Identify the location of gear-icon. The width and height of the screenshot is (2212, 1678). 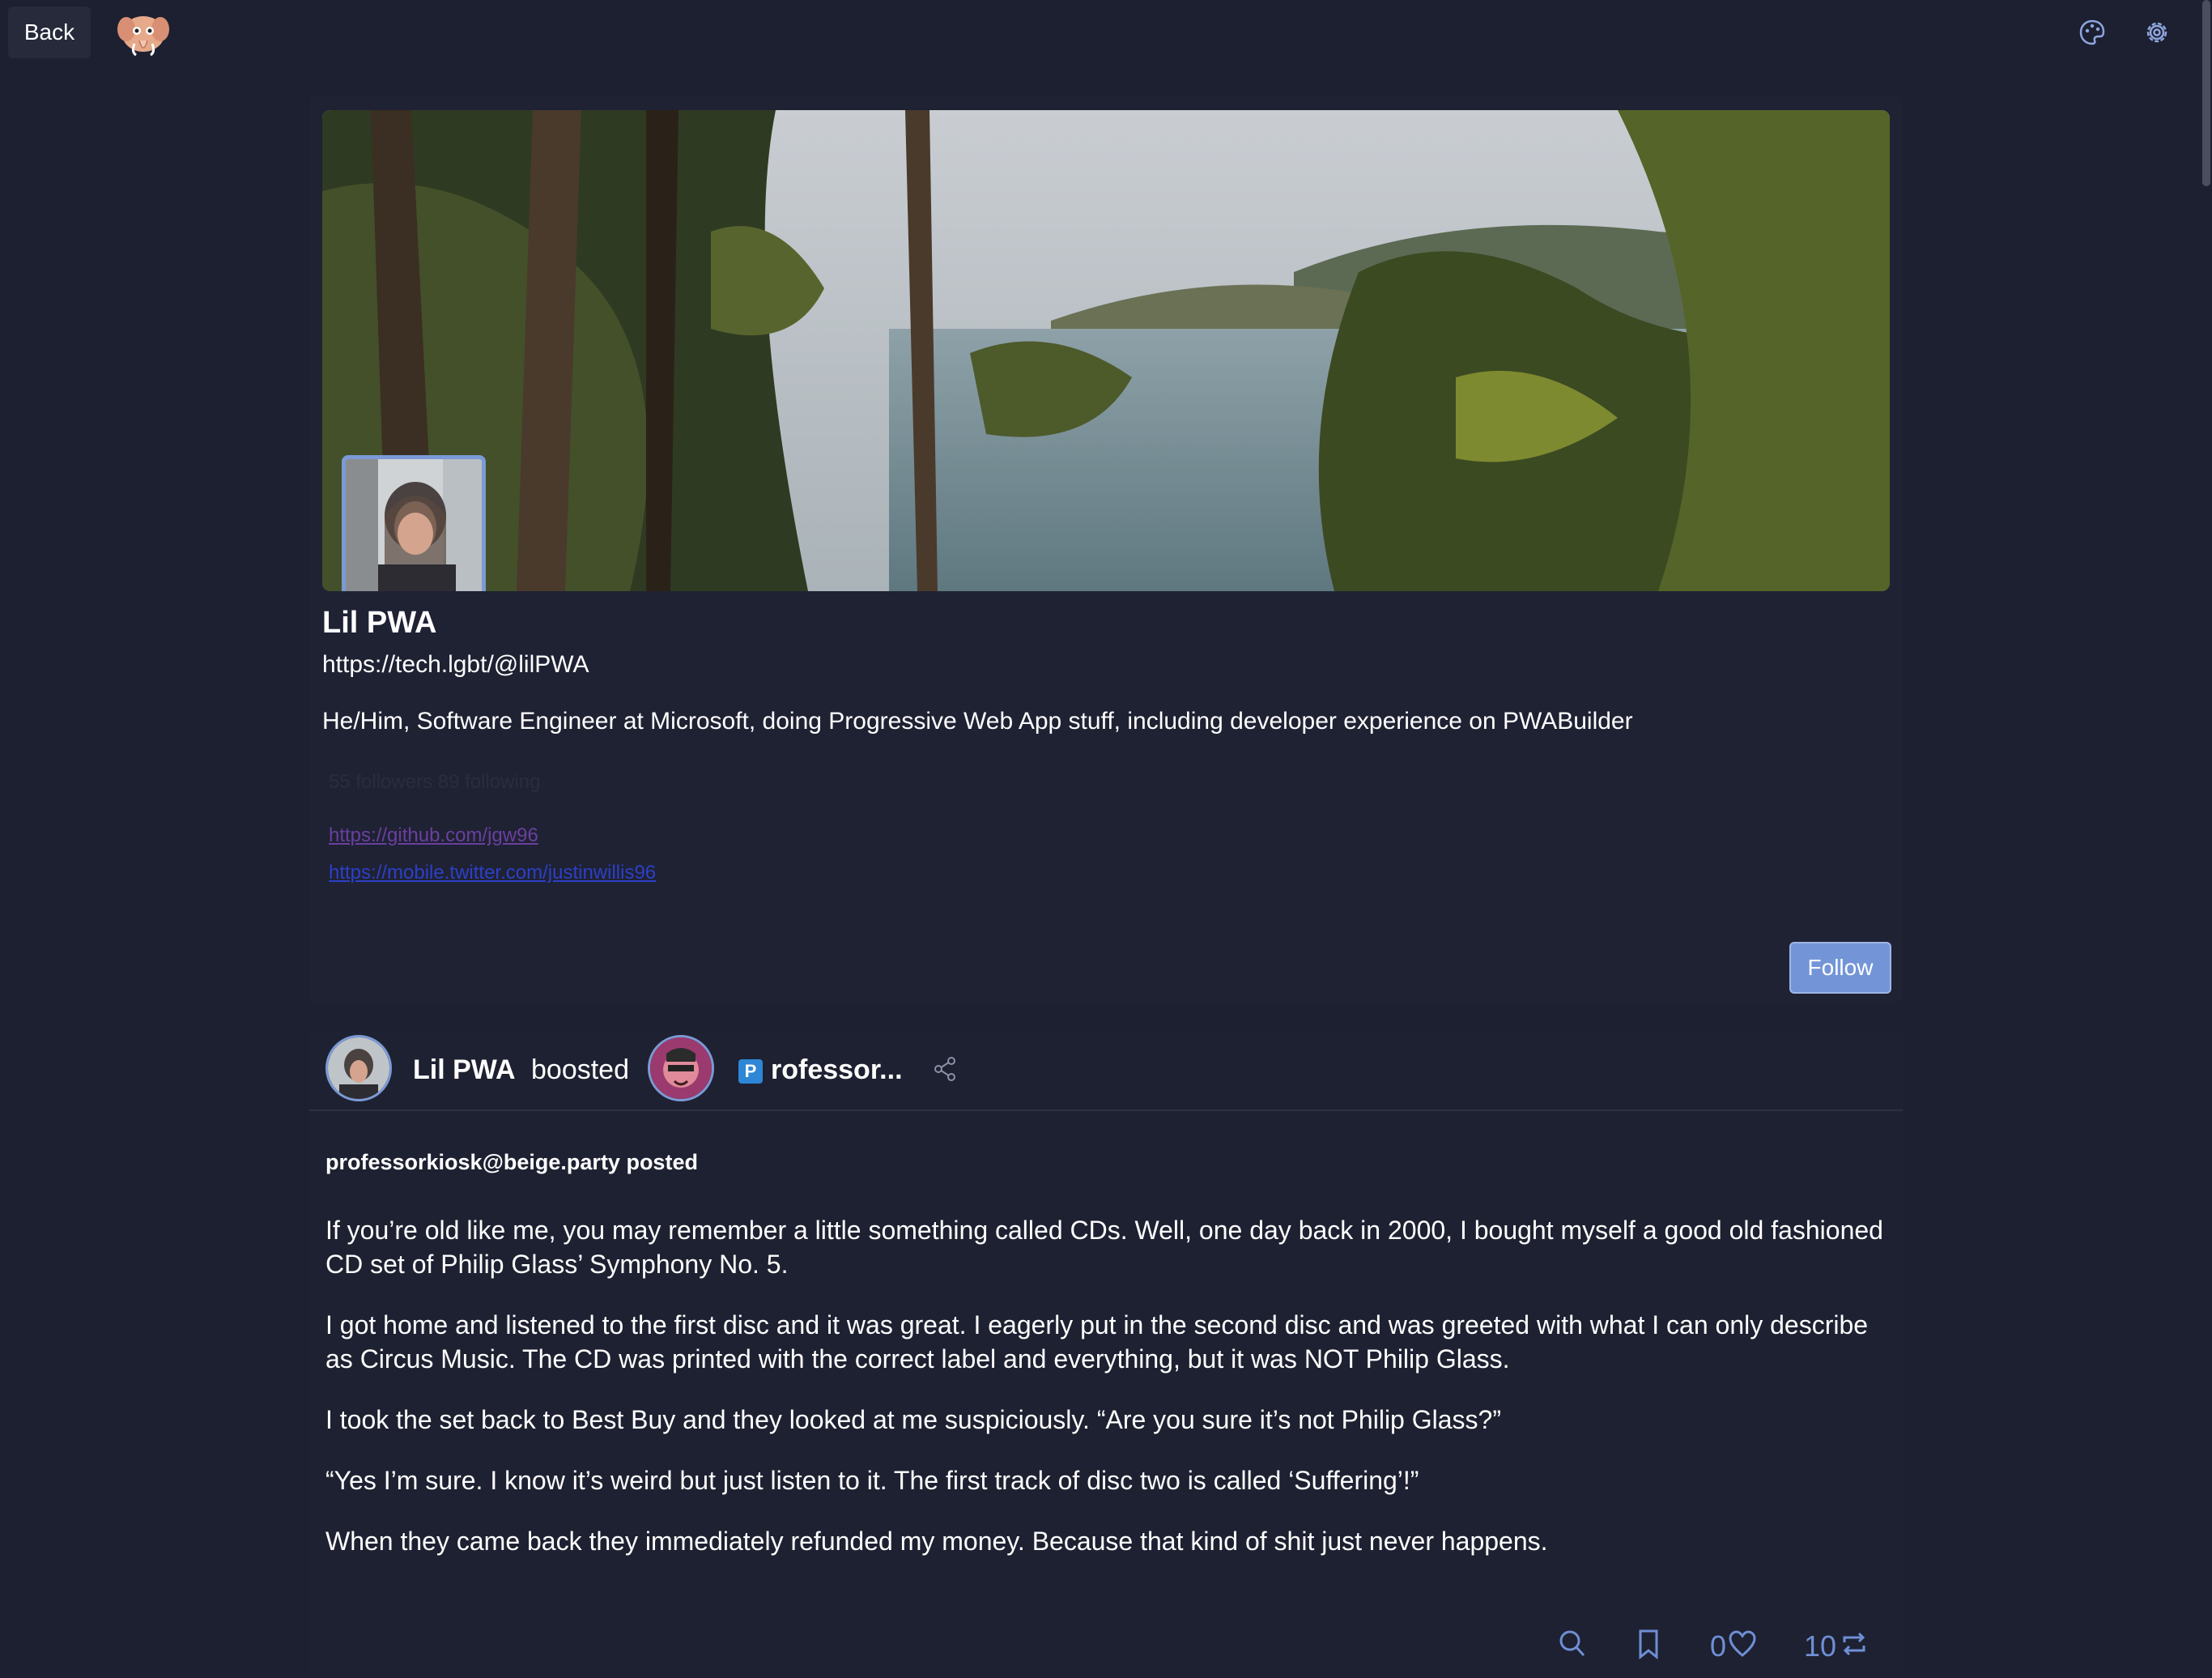
(2157, 32).